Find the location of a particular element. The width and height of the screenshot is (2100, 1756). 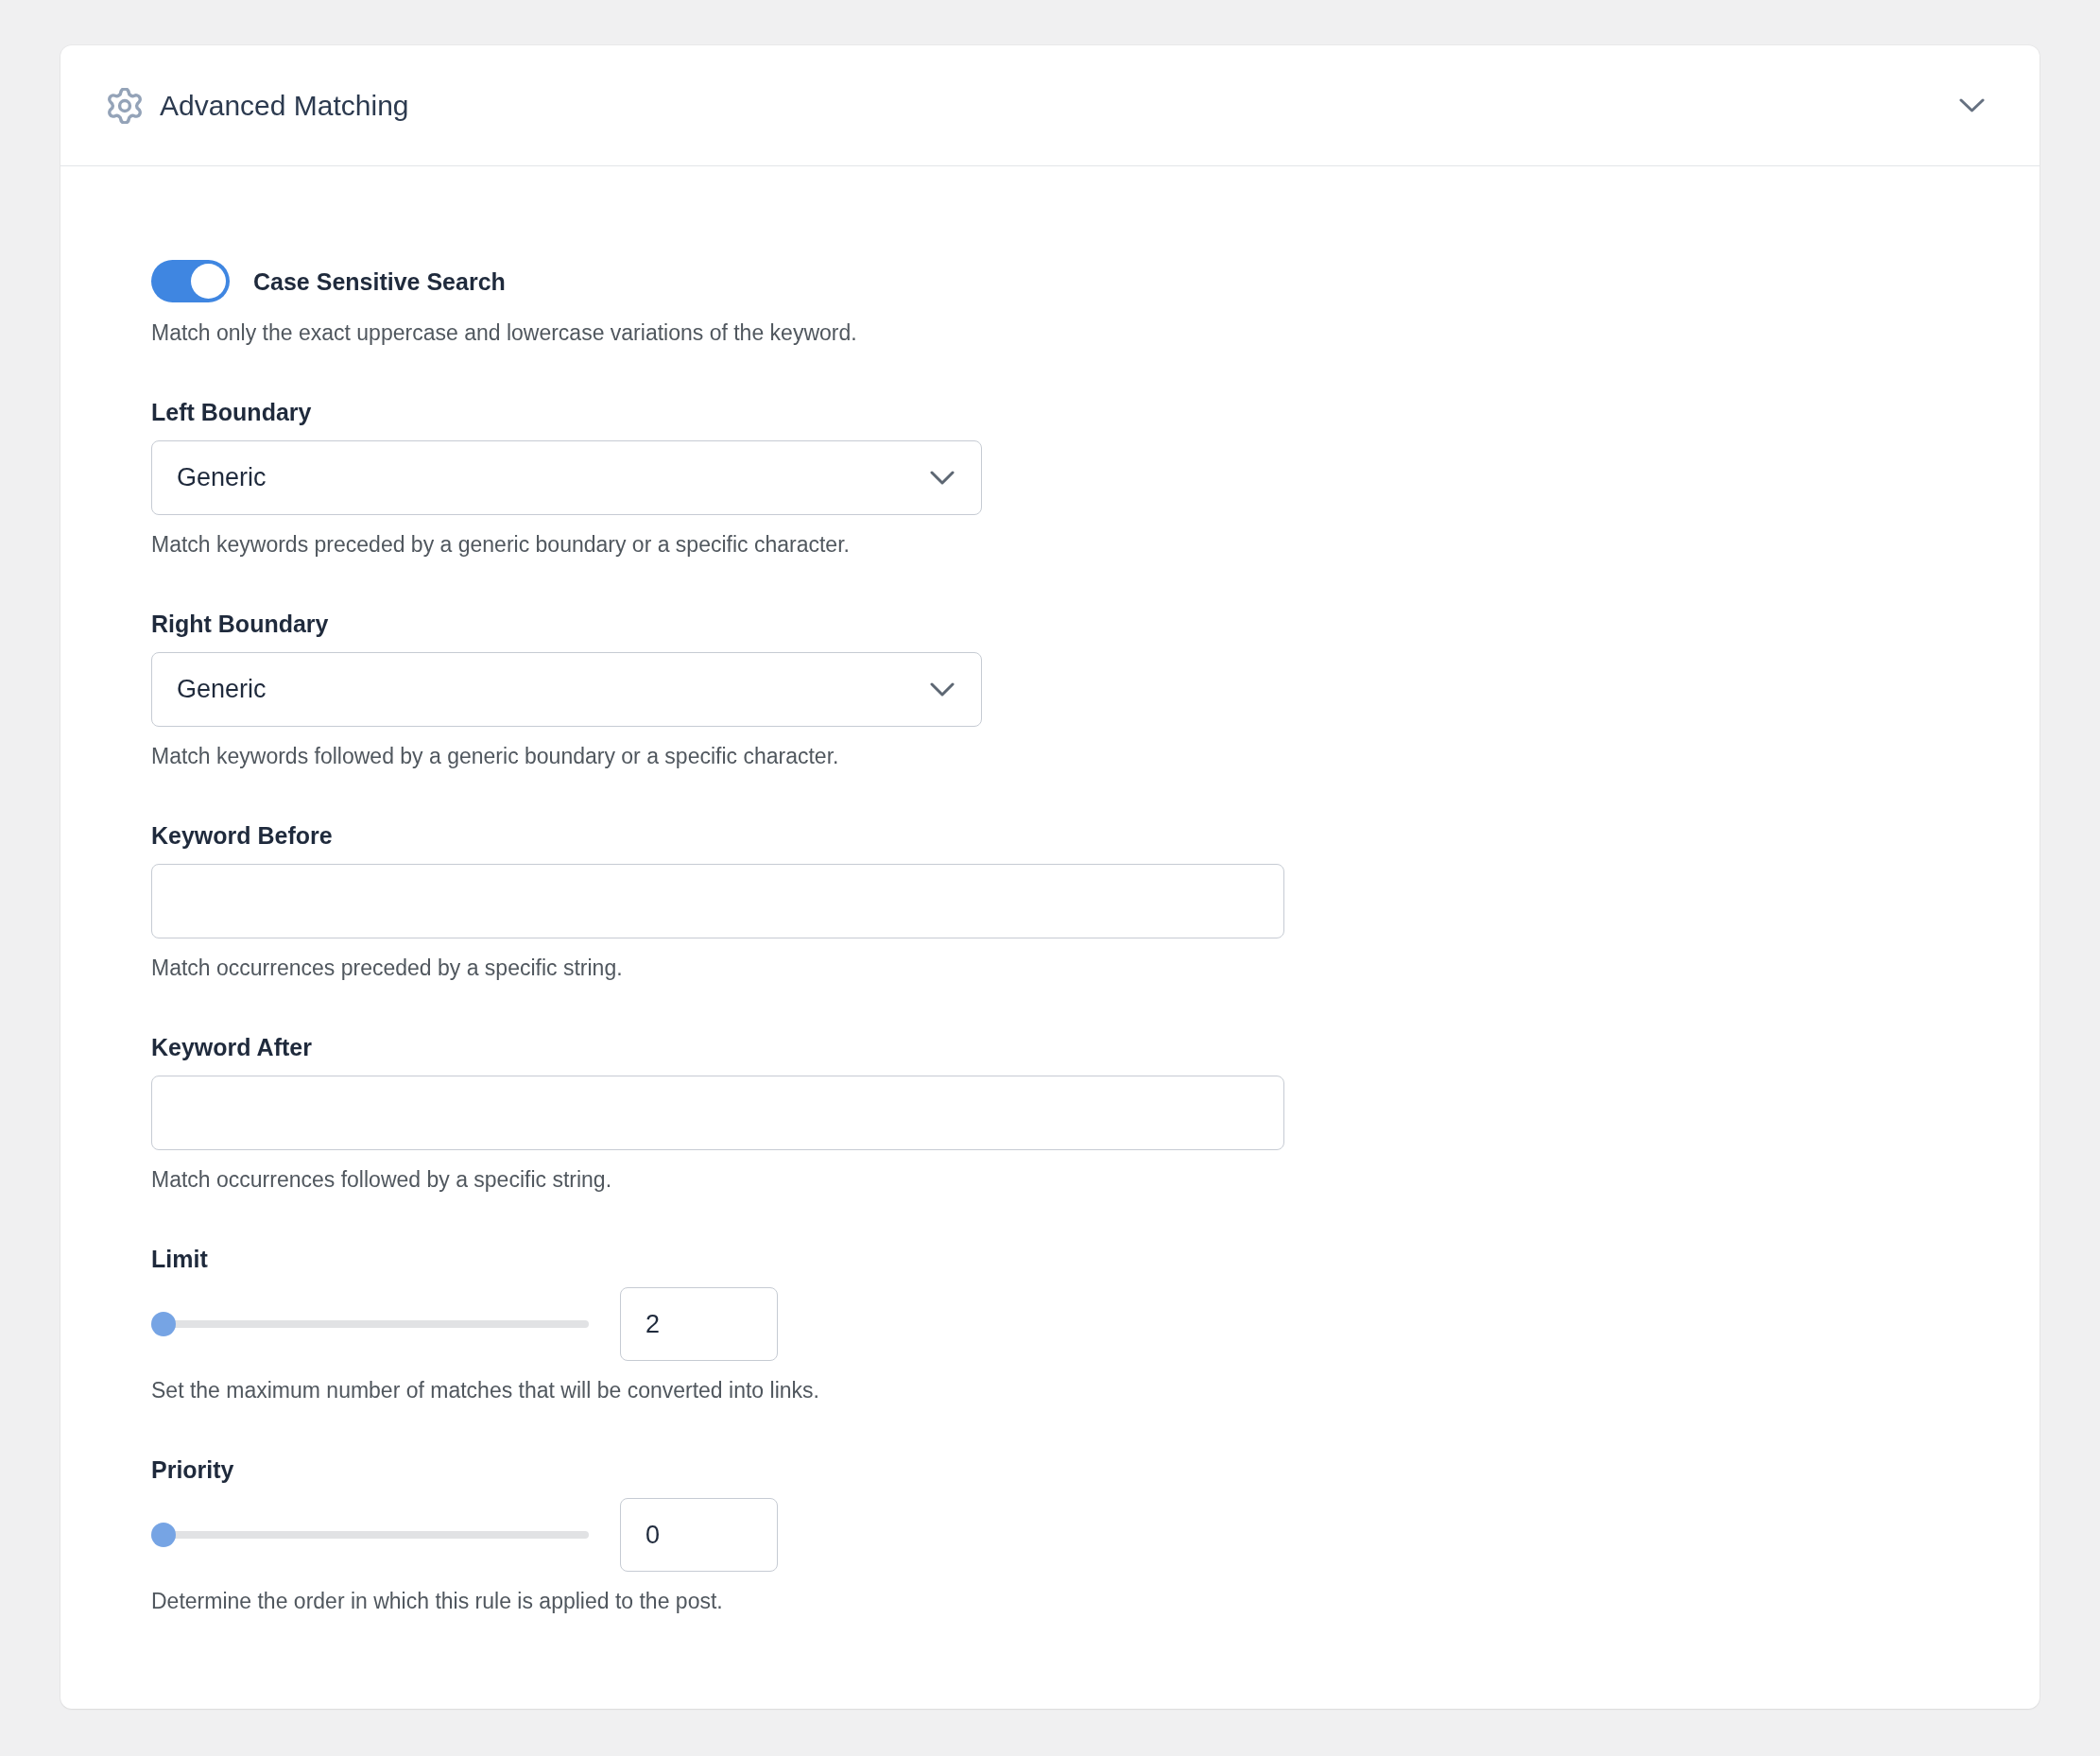

number-field: 2 is located at coordinates (699, 1324).